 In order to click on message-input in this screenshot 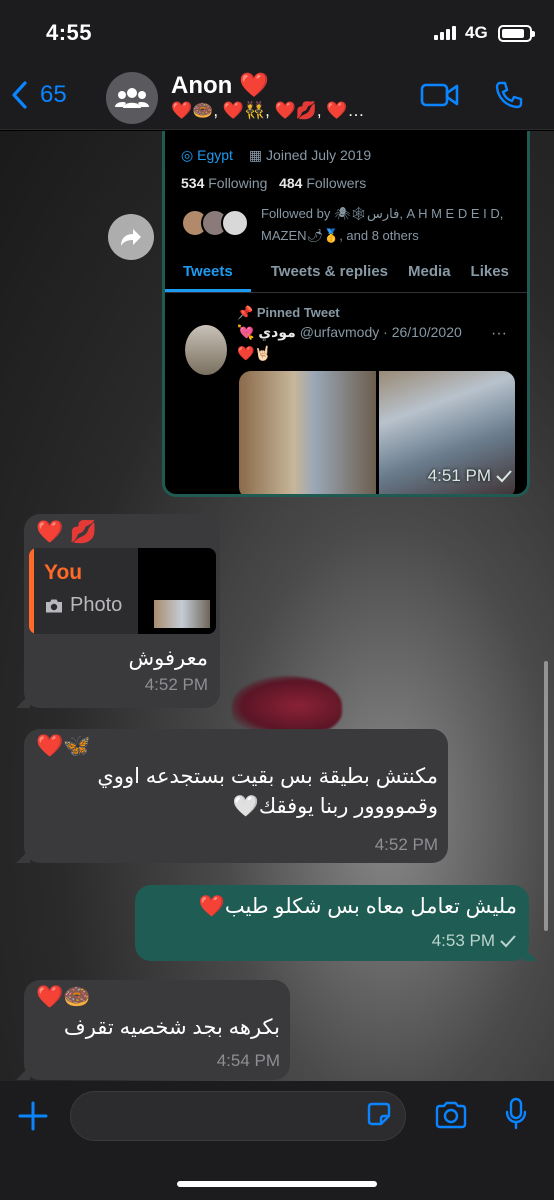, I will do `click(238, 1116)`.